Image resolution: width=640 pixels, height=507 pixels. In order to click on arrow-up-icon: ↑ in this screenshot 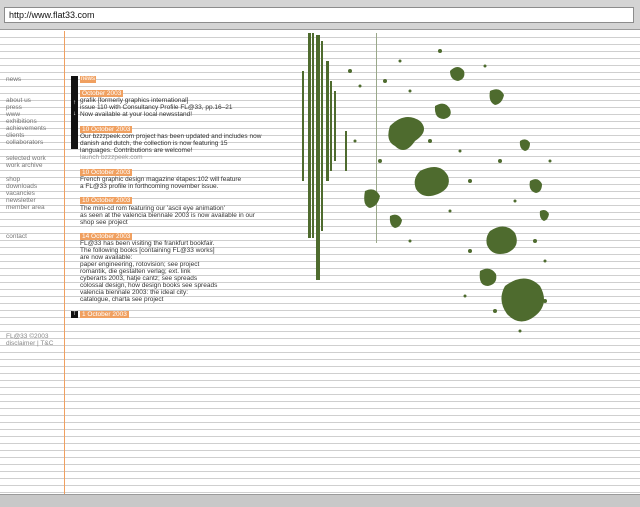, I will do `click(74, 103)`.